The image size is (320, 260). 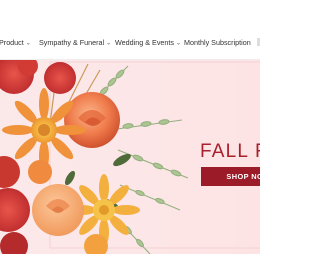 I want to click on nav-item-label: Sympathy & Funeral, so click(x=72, y=42).